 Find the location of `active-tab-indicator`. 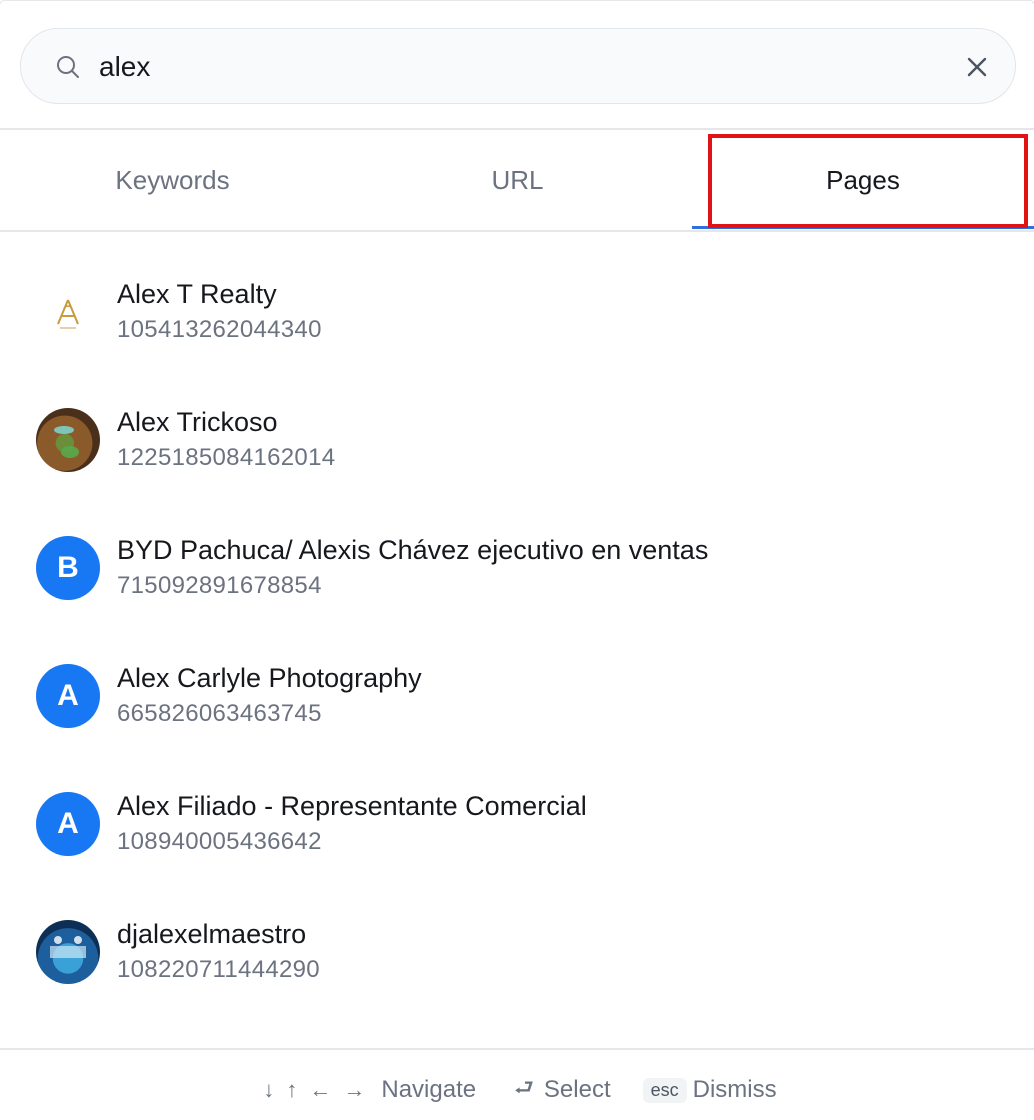

active-tab-indicator is located at coordinates (863, 227).